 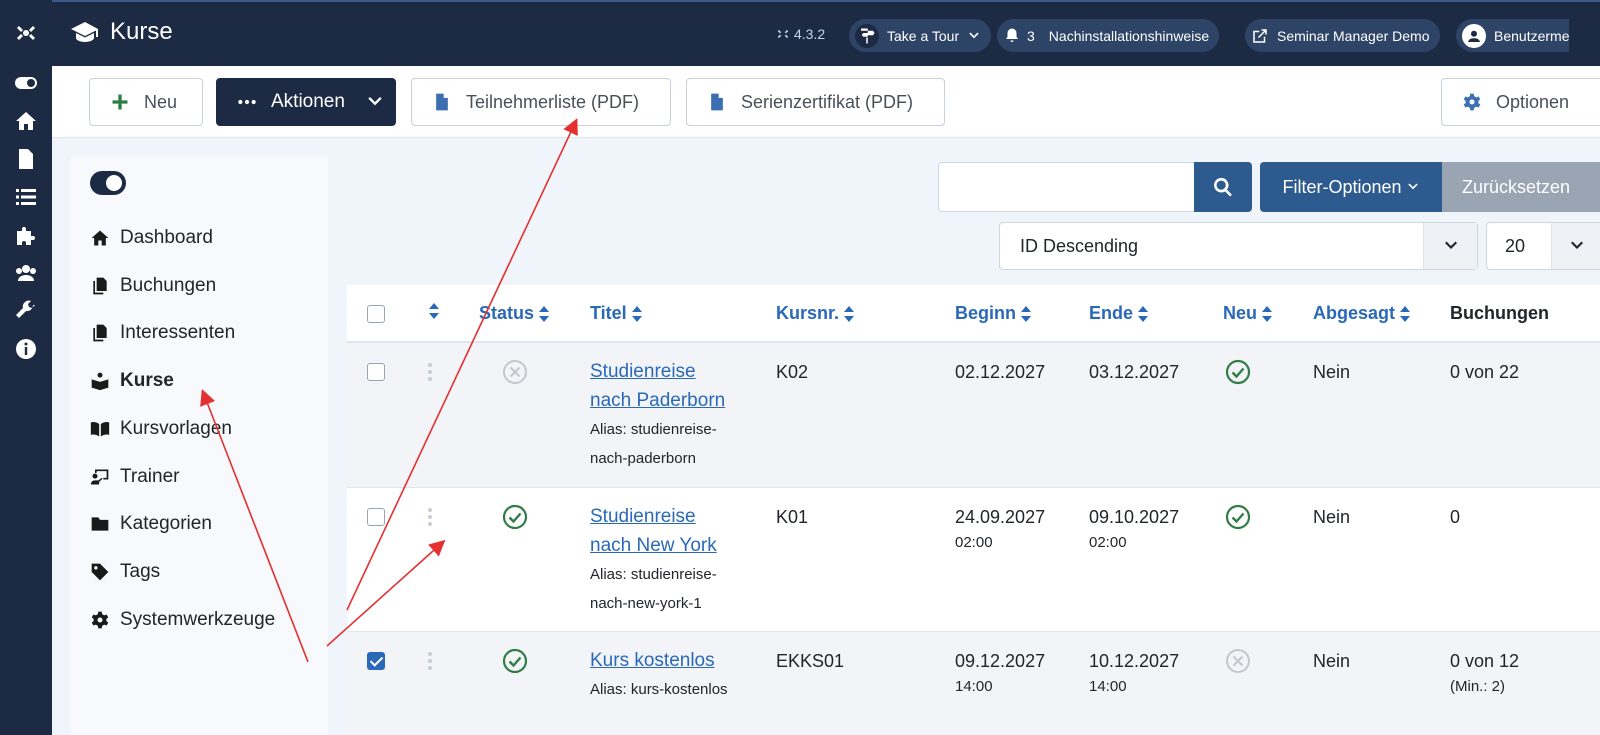 I want to click on extensions-puzzle-icon, so click(x=26, y=235).